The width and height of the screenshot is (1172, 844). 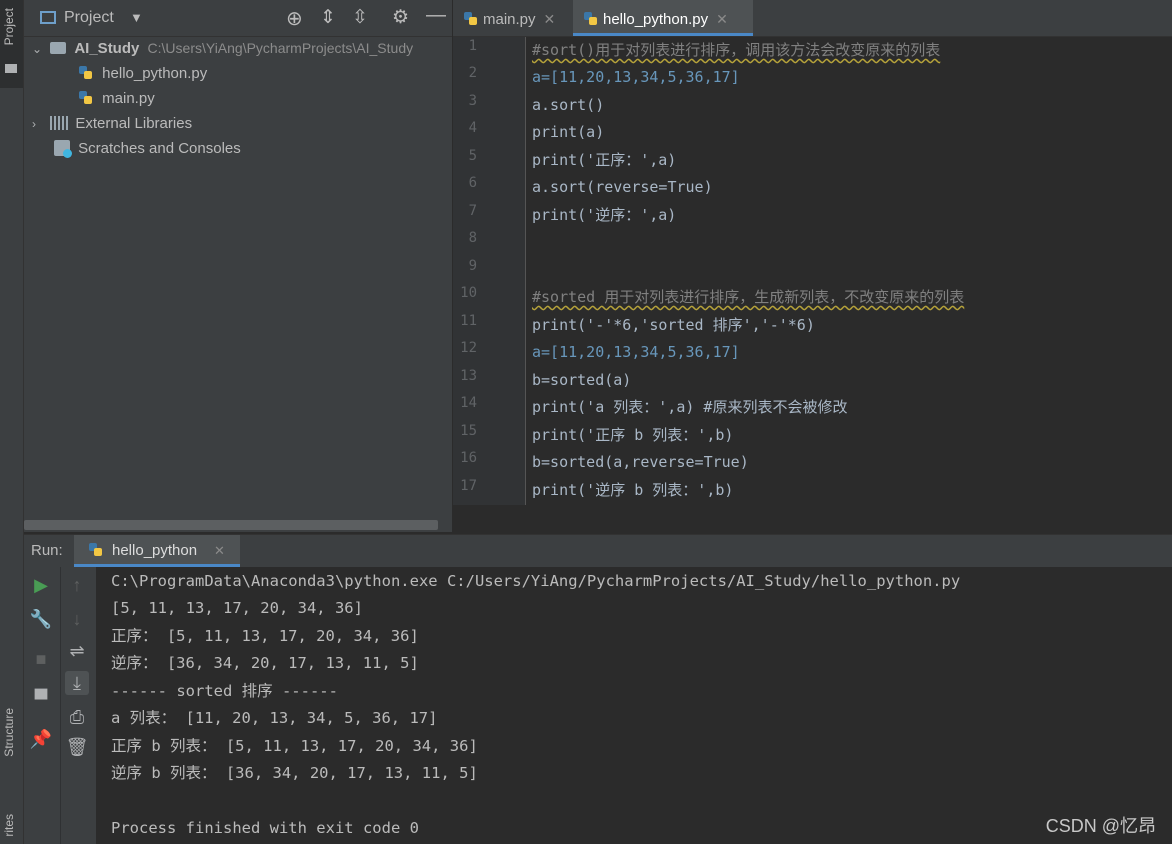 I want to click on tree-item-hello-python: hello_python.py, so click(x=142, y=73).